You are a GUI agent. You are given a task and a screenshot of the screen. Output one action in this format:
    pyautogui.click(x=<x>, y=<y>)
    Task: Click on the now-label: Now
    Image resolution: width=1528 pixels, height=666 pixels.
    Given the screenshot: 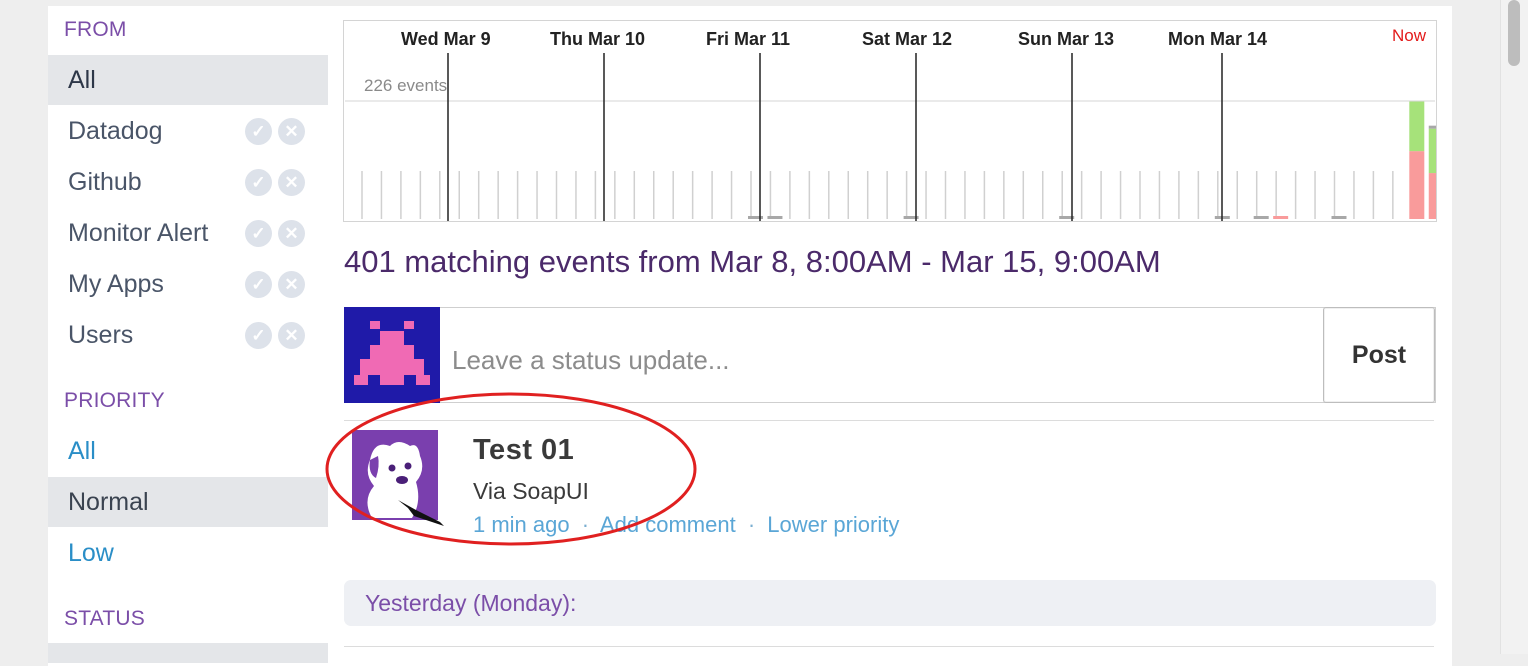 What is the action you would take?
    pyautogui.click(x=1409, y=35)
    